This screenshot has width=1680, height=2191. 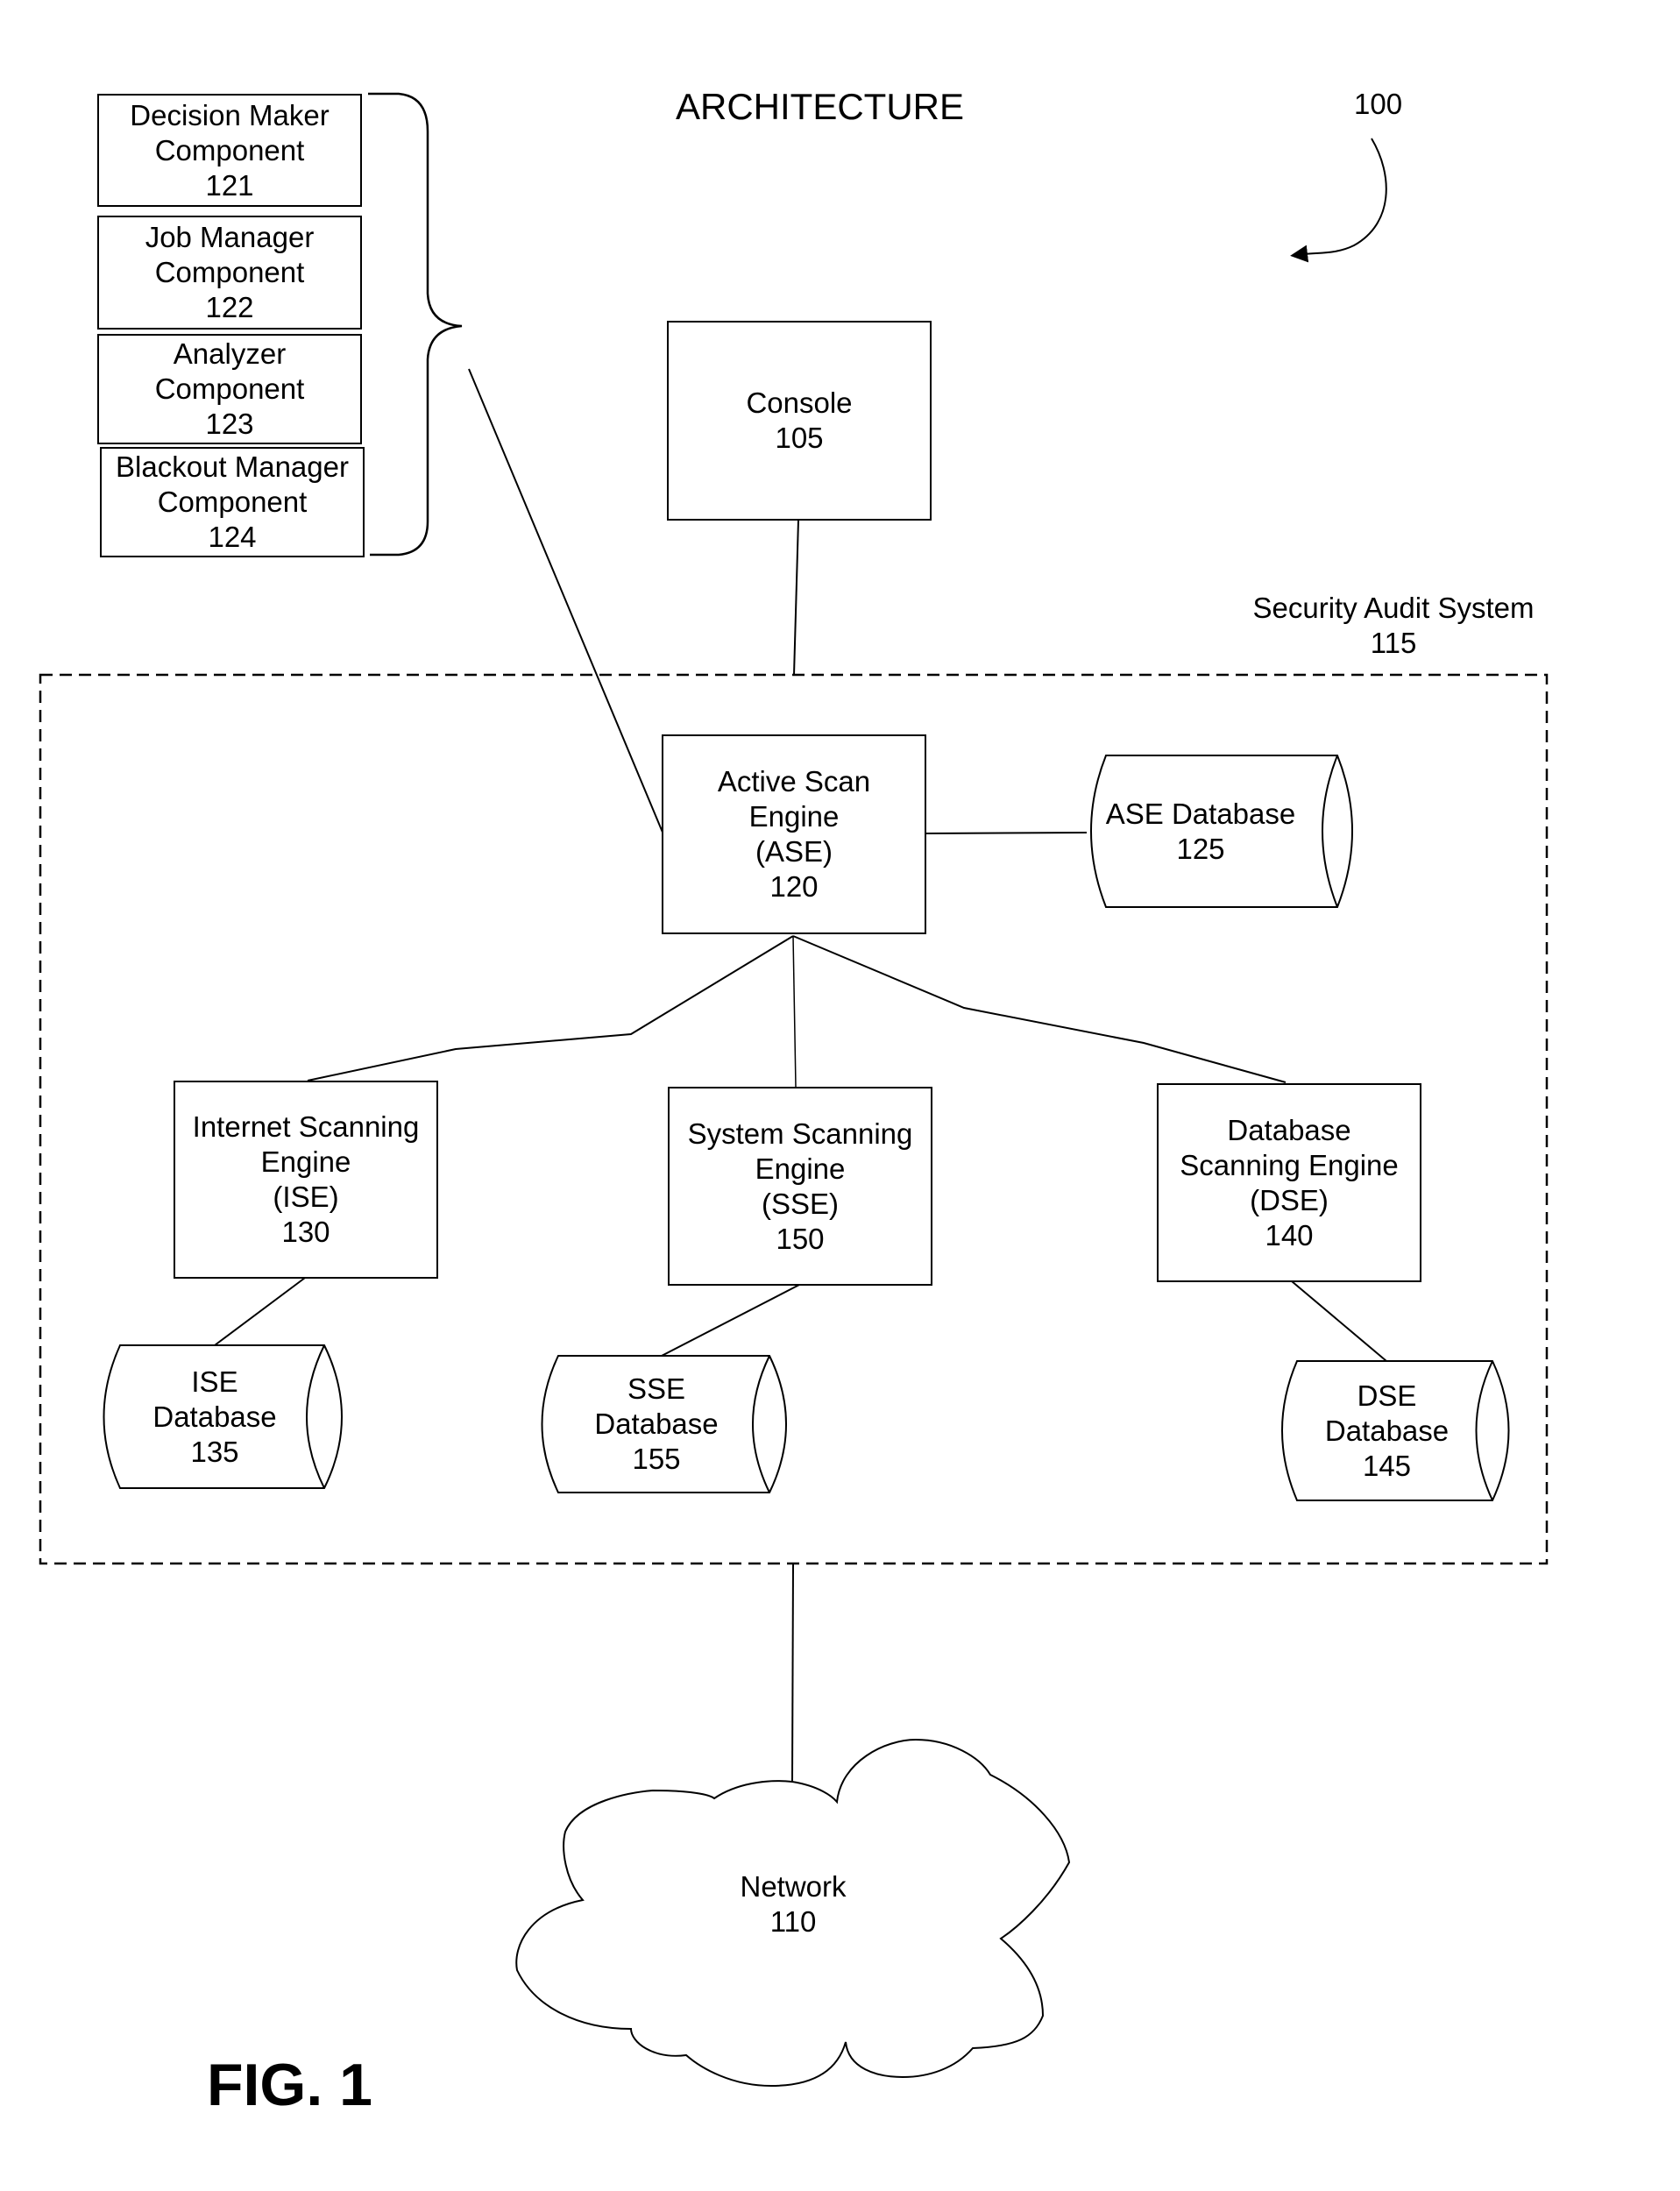 I want to click on sse-db-line2: Database, so click(x=656, y=1423).